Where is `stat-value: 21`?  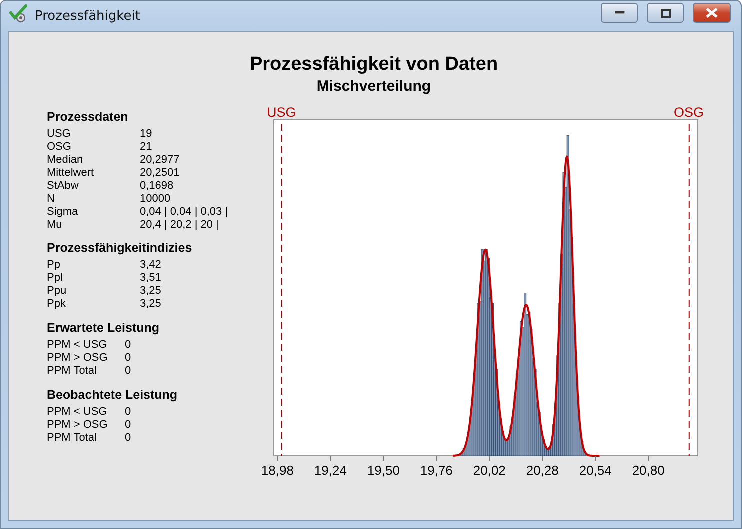 stat-value: 21 is located at coordinates (146, 146).